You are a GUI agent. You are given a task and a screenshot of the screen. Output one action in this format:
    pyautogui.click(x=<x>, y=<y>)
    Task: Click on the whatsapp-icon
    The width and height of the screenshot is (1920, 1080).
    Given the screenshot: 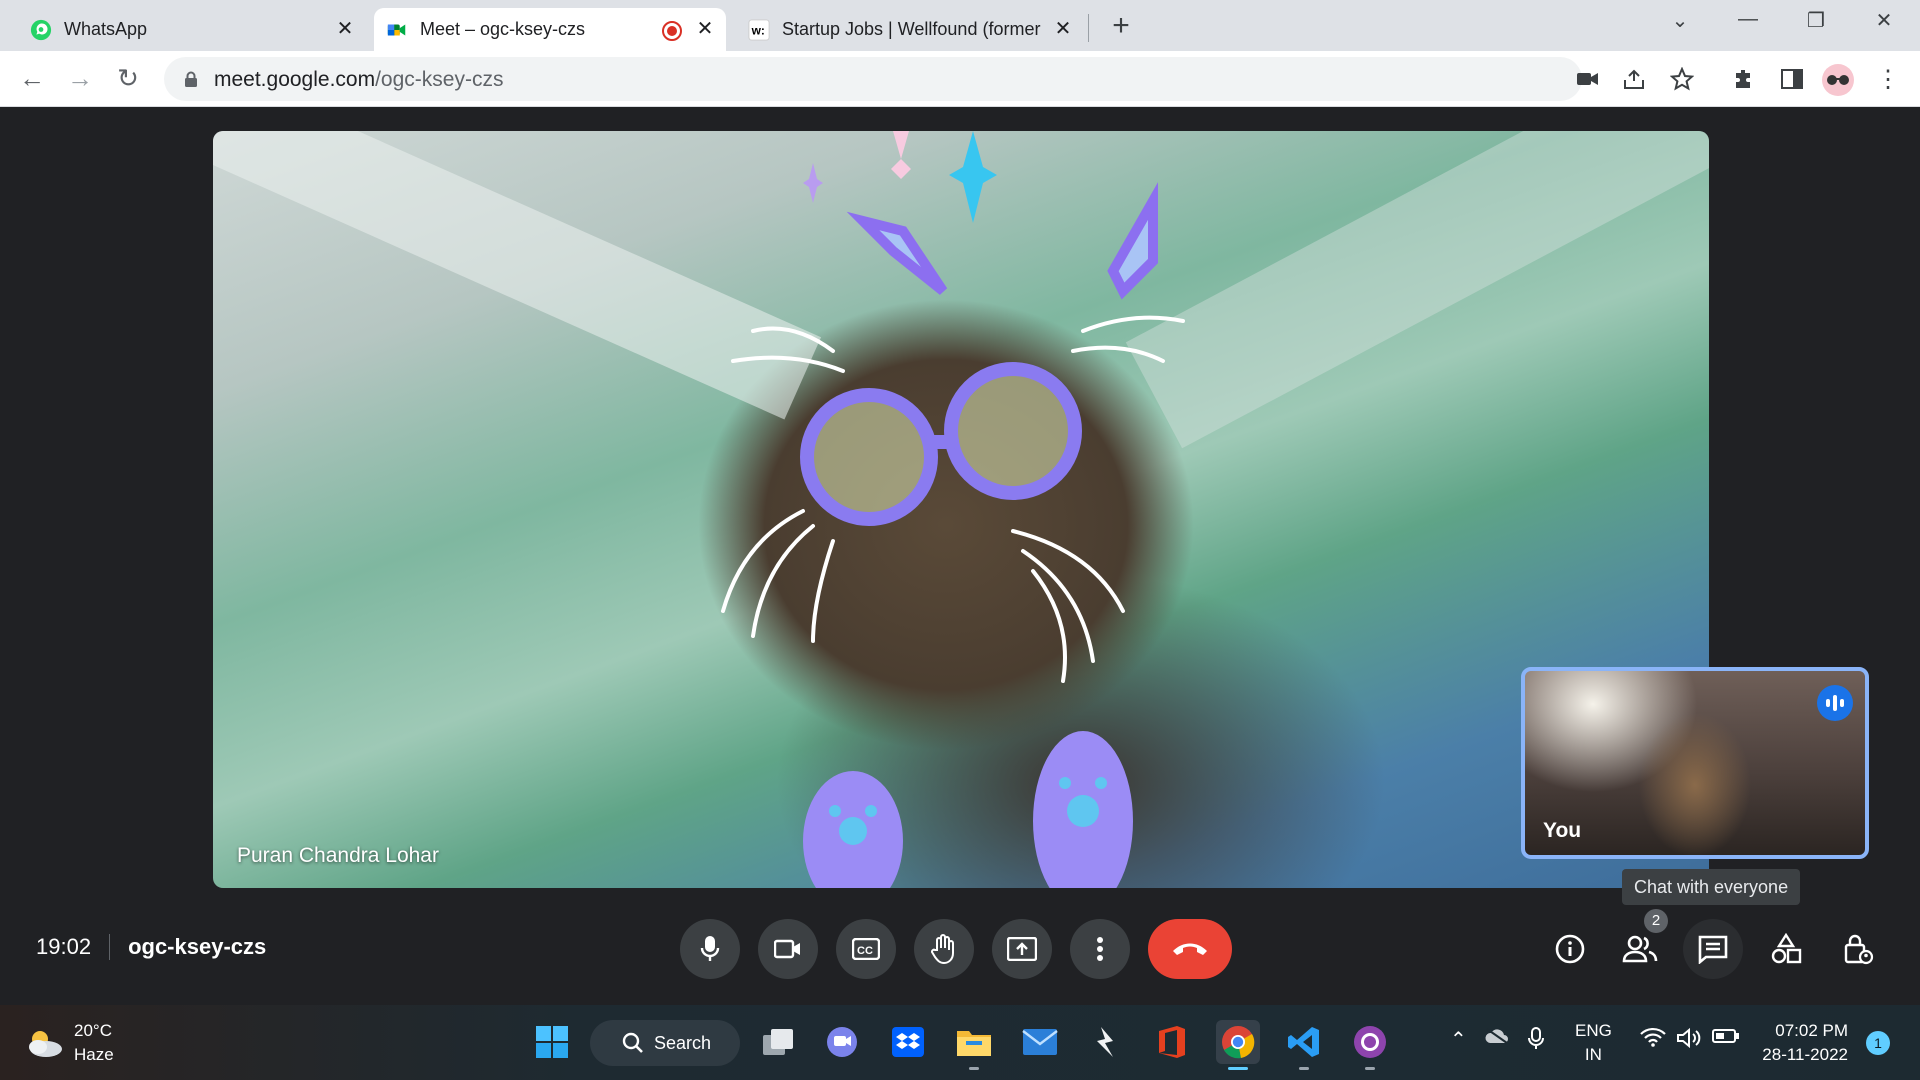 What is the action you would take?
    pyautogui.click(x=41, y=29)
    